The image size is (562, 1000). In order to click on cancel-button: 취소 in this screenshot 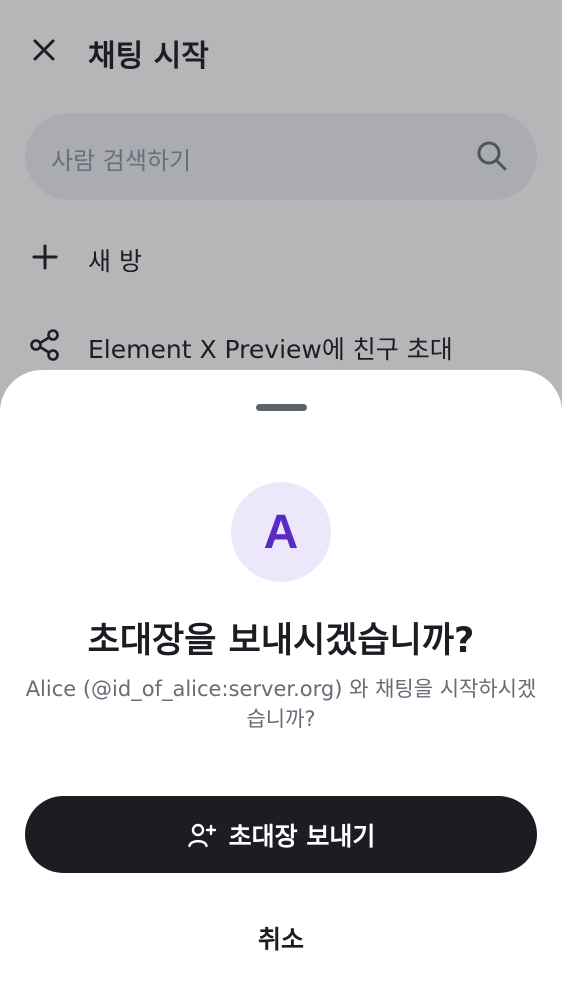, I will do `click(281, 938)`.